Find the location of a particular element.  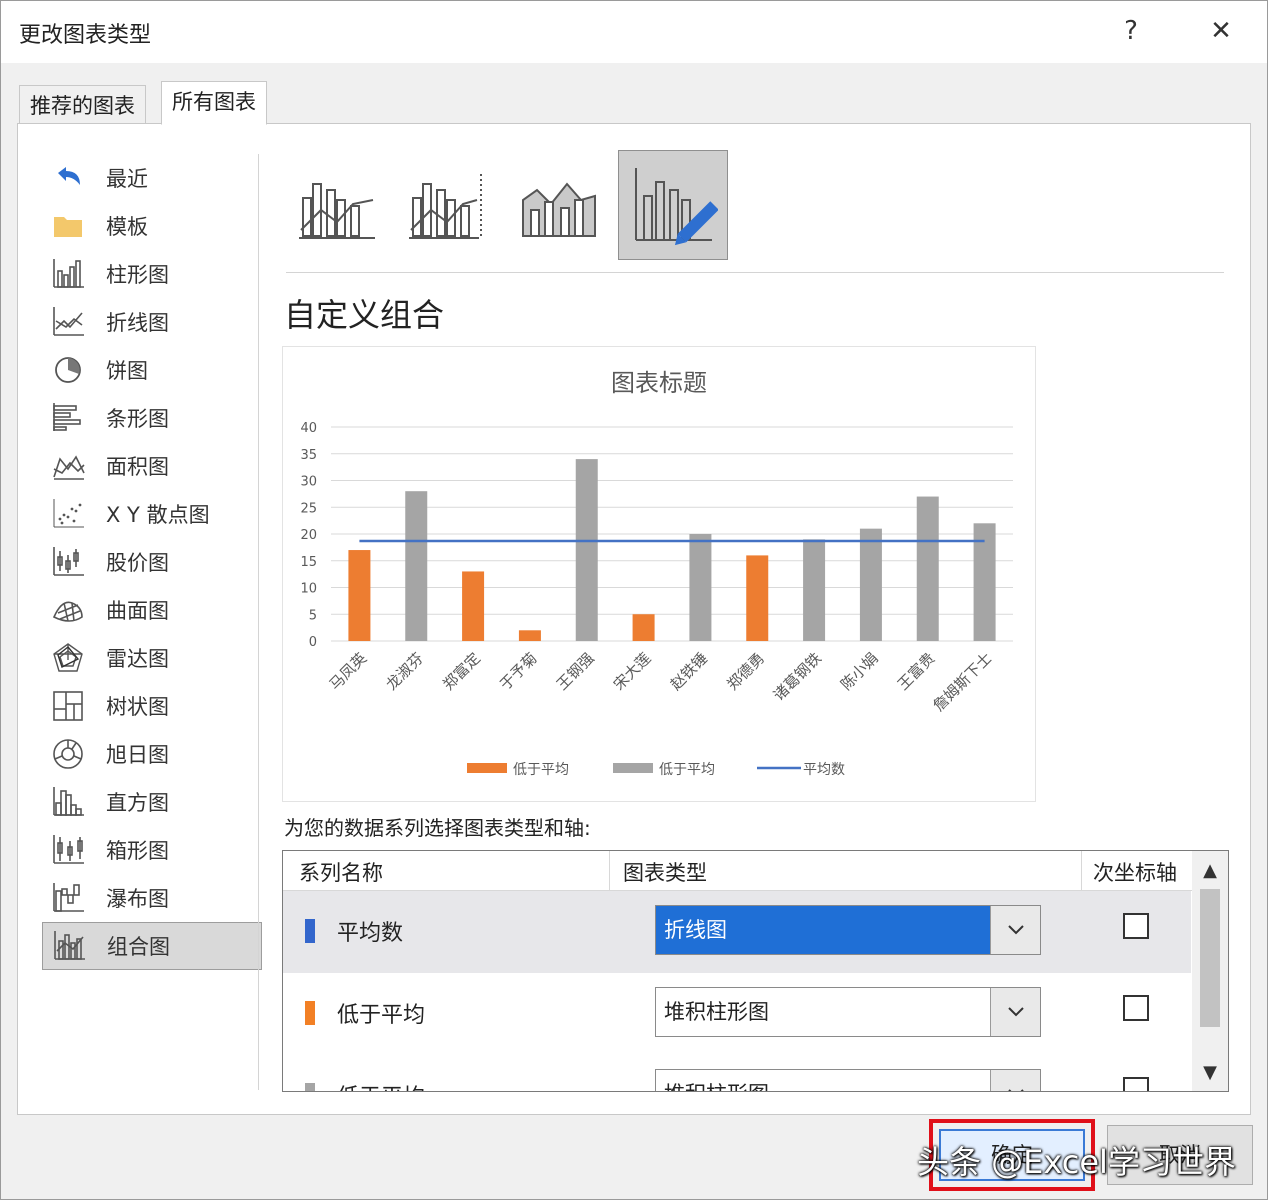

sidebar-item-radar-chart: 雷达图 is located at coordinates (152, 658).